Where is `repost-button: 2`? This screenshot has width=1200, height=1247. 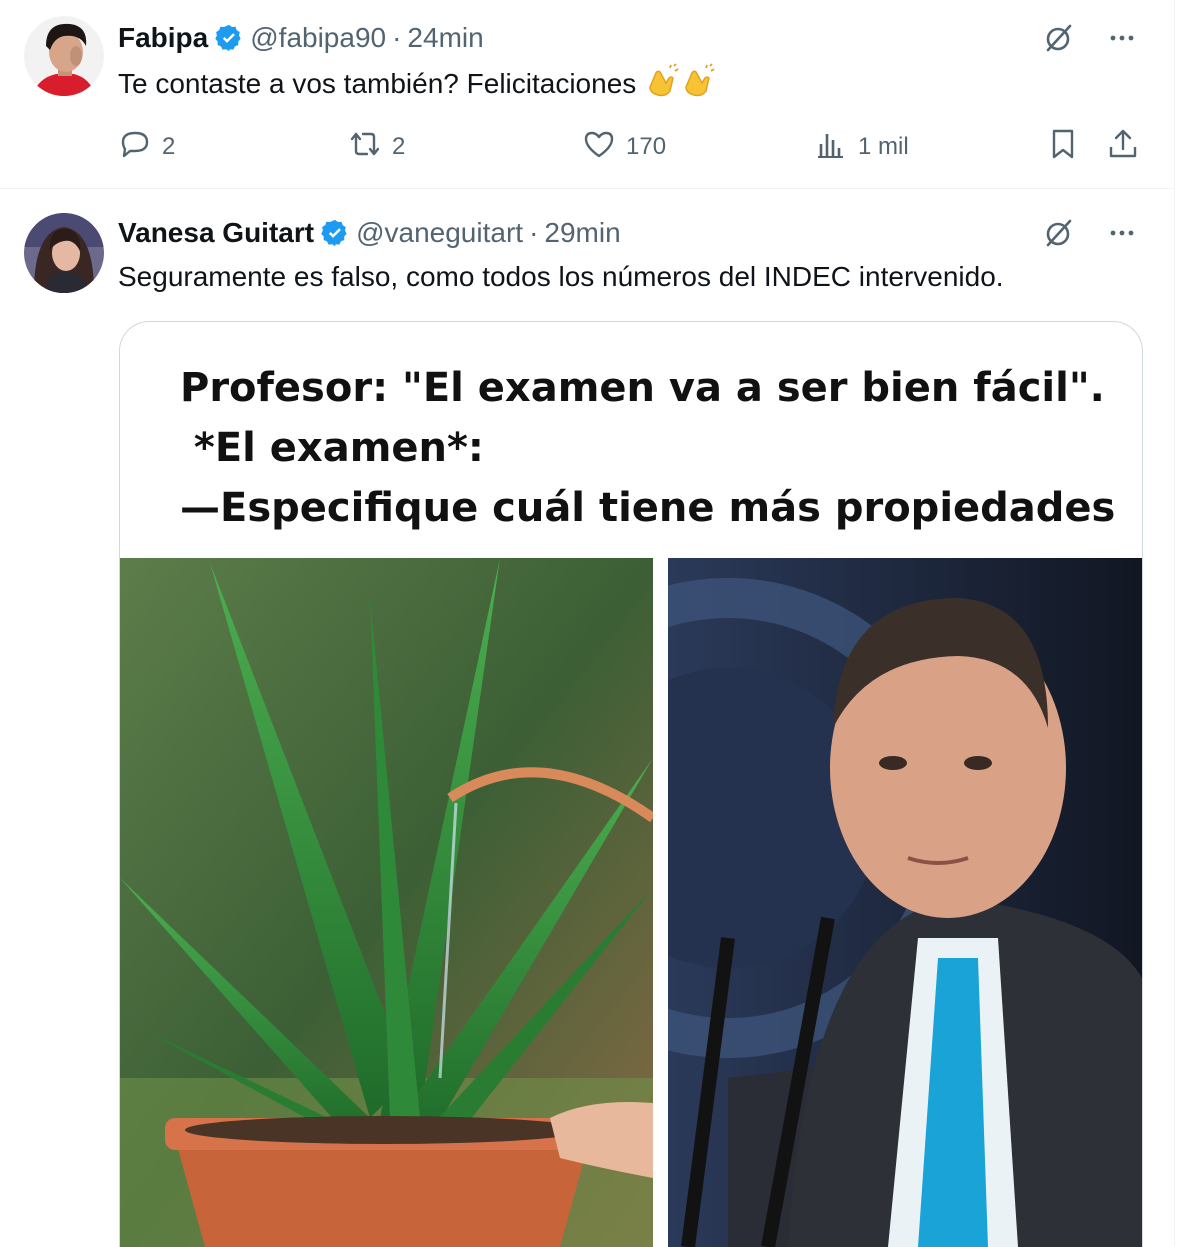
repost-button: 2 is located at coordinates (376, 147).